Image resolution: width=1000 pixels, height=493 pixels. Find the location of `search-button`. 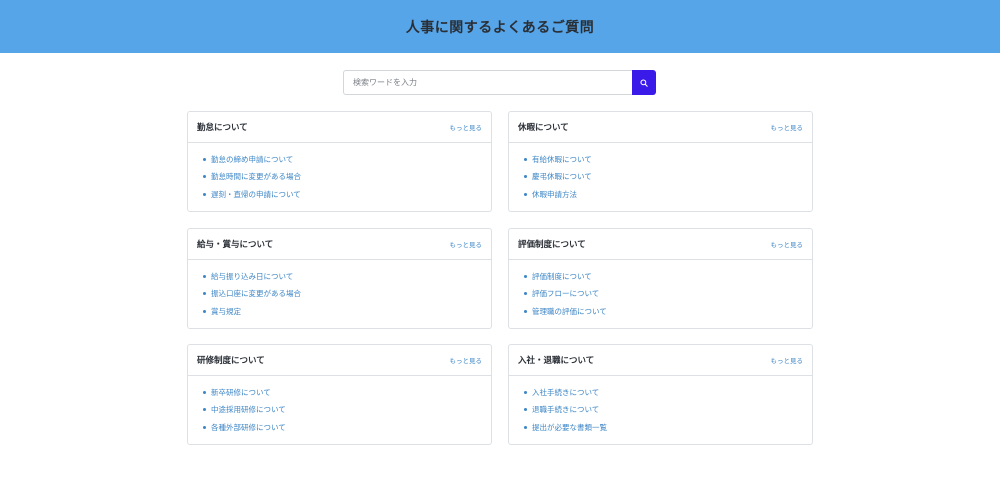

search-button is located at coordinates (644, 82).